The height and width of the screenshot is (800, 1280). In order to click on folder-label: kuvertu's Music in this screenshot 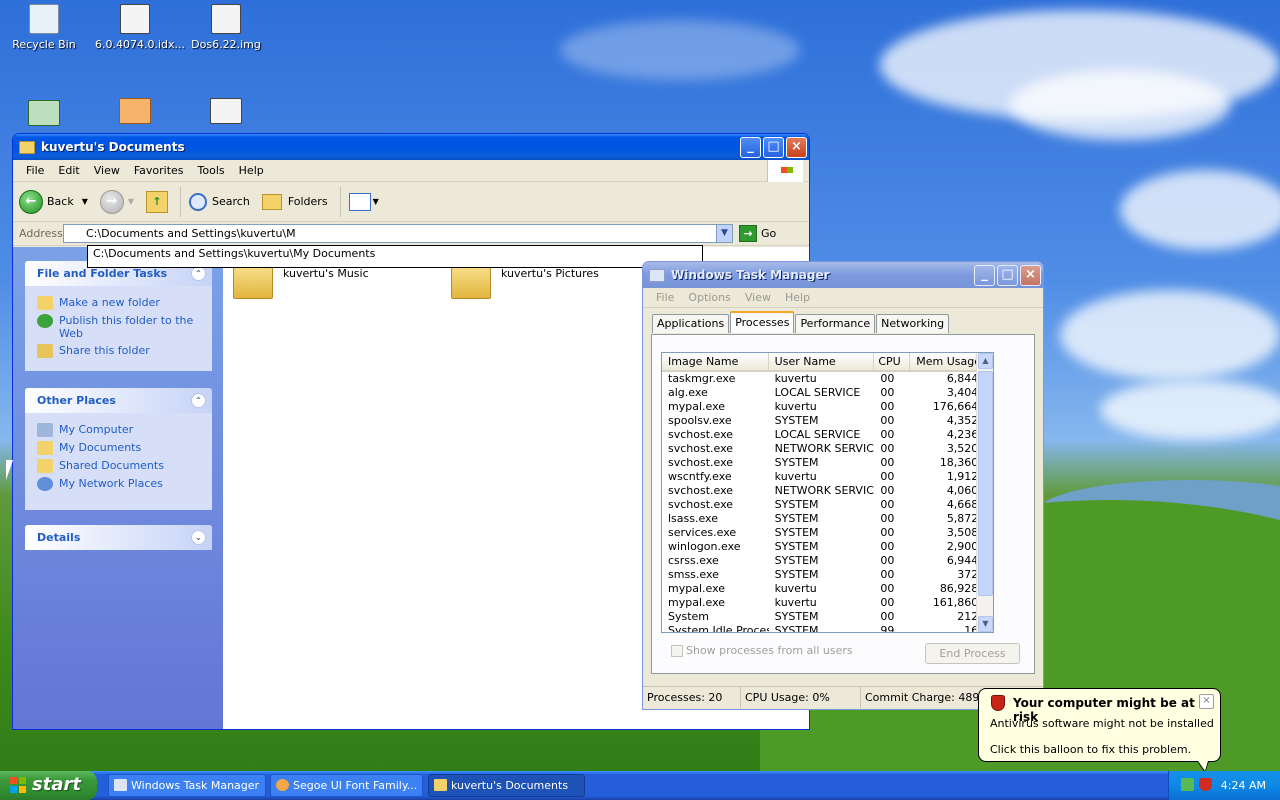, I will do `click(326, 273)`.